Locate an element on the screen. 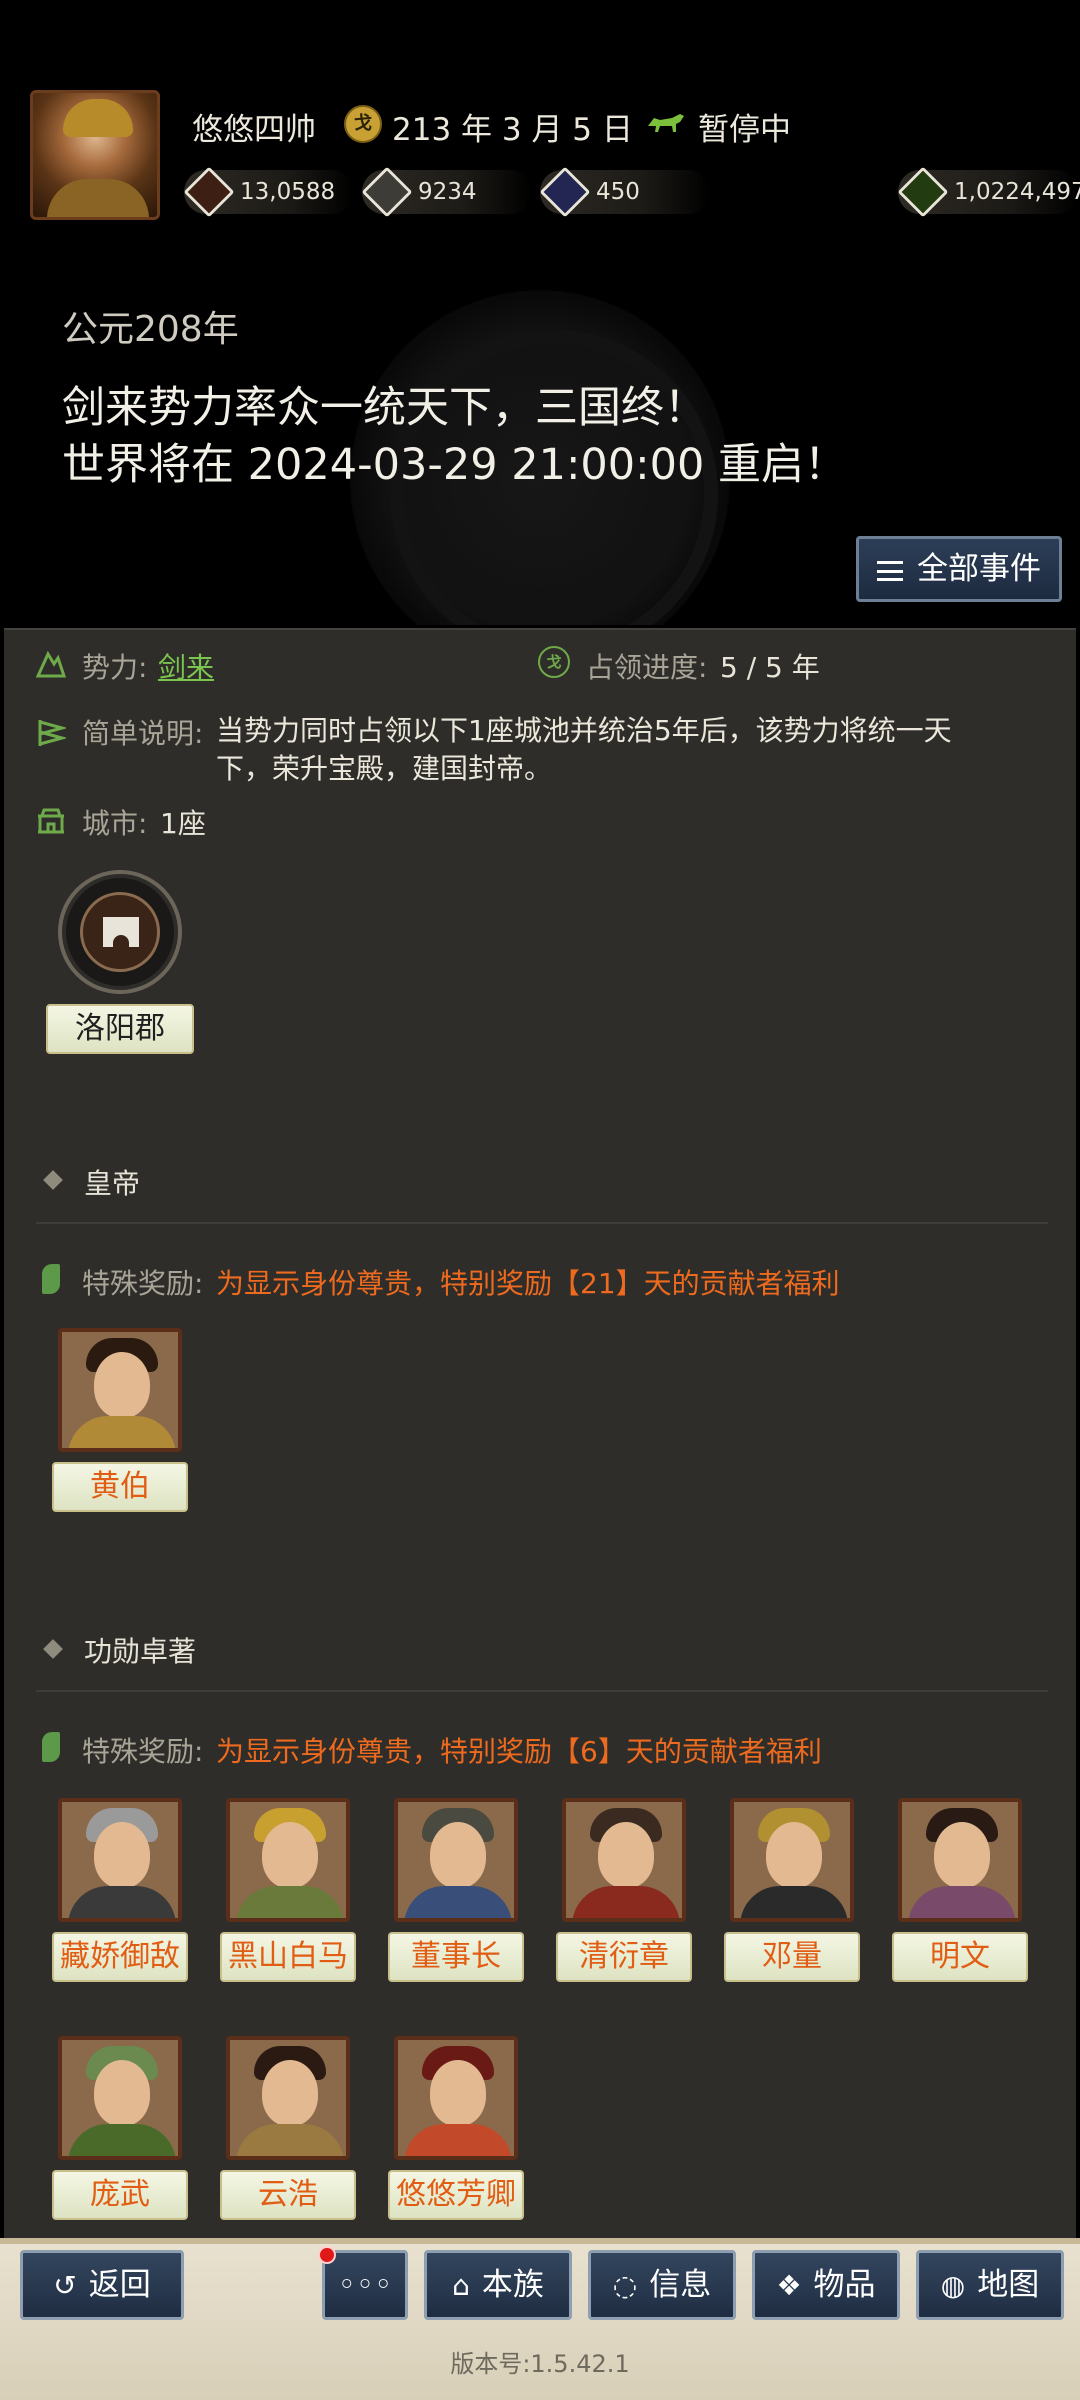  city-label: 城市: is located at coordinates (115, 823).